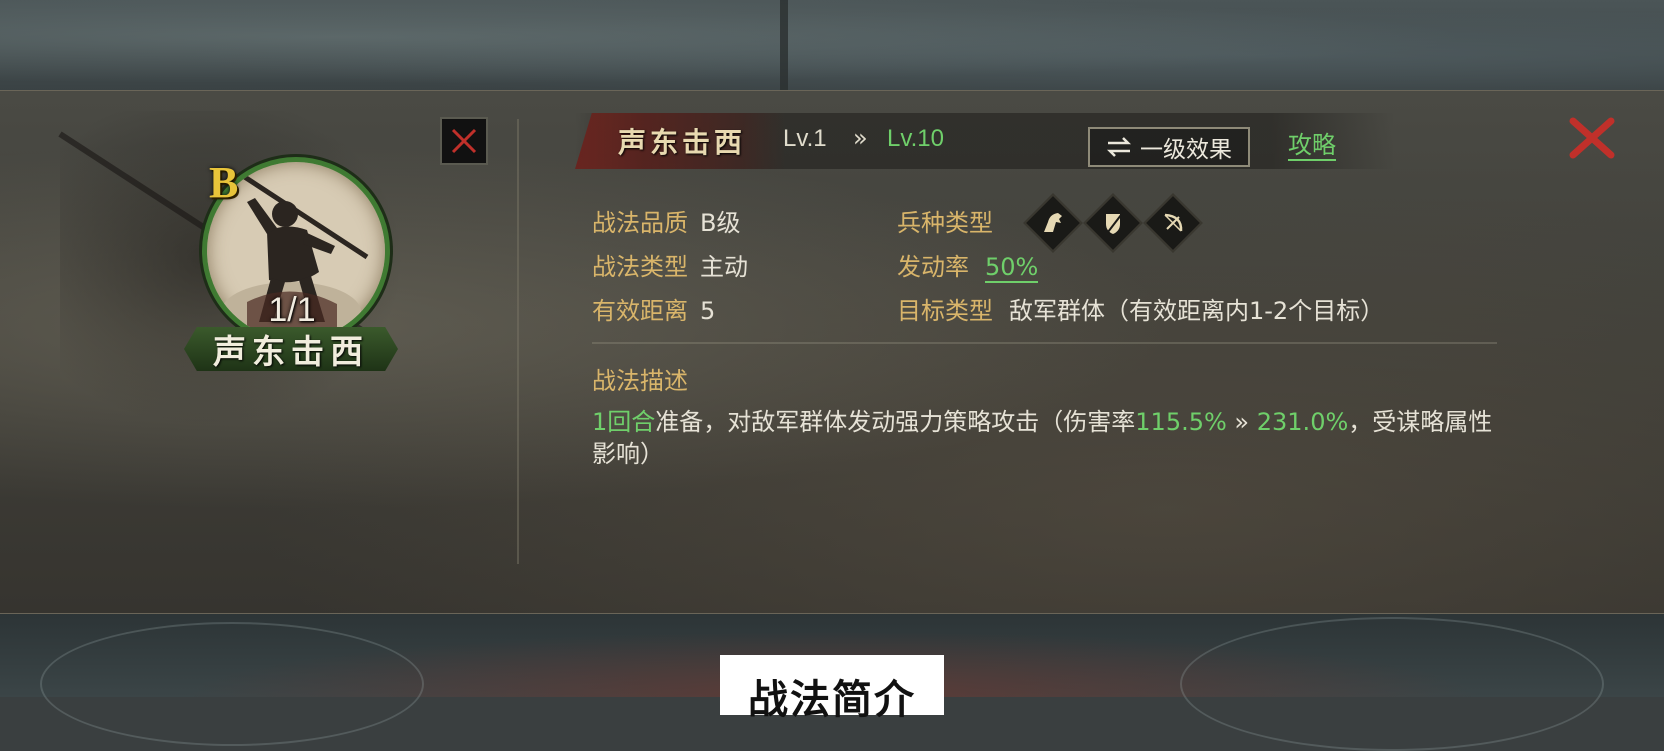  Describe the element at coordinates (518, 341) in the screenshot. I see `panel-divider` at that location.